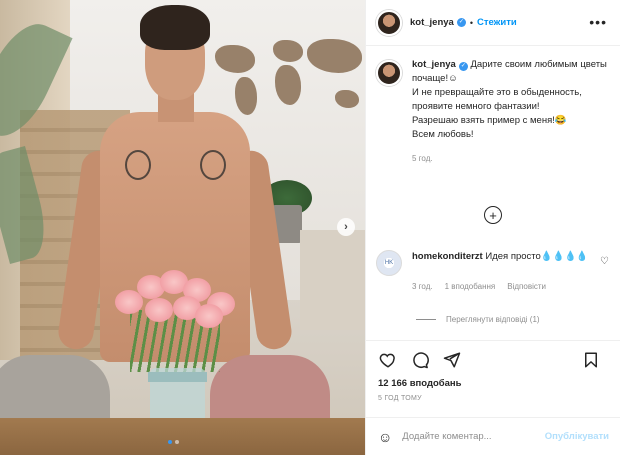 This screenshot has height=455, width=620. Describe the element at coordinates (489, 120) in the screenshot. I see `caption-line: Разрешаю взять пример с меня!😂` at that location.